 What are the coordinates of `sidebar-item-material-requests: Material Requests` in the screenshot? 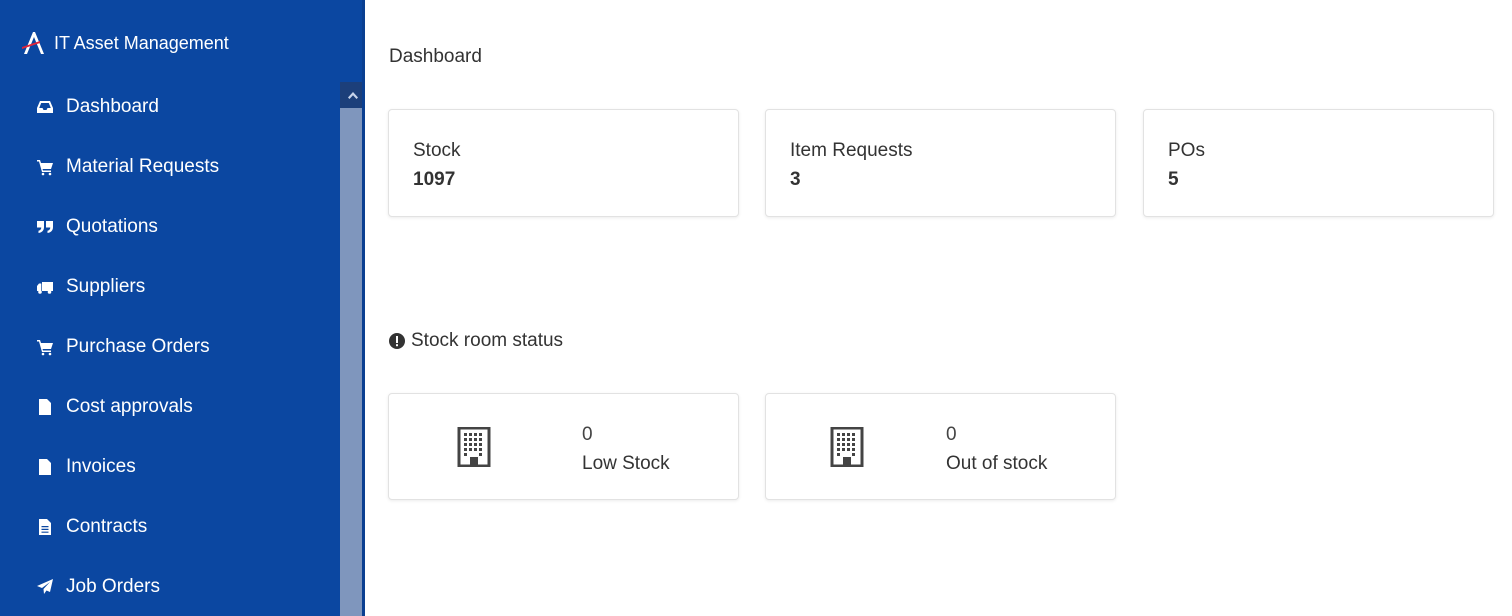 It's located at (170, 167).